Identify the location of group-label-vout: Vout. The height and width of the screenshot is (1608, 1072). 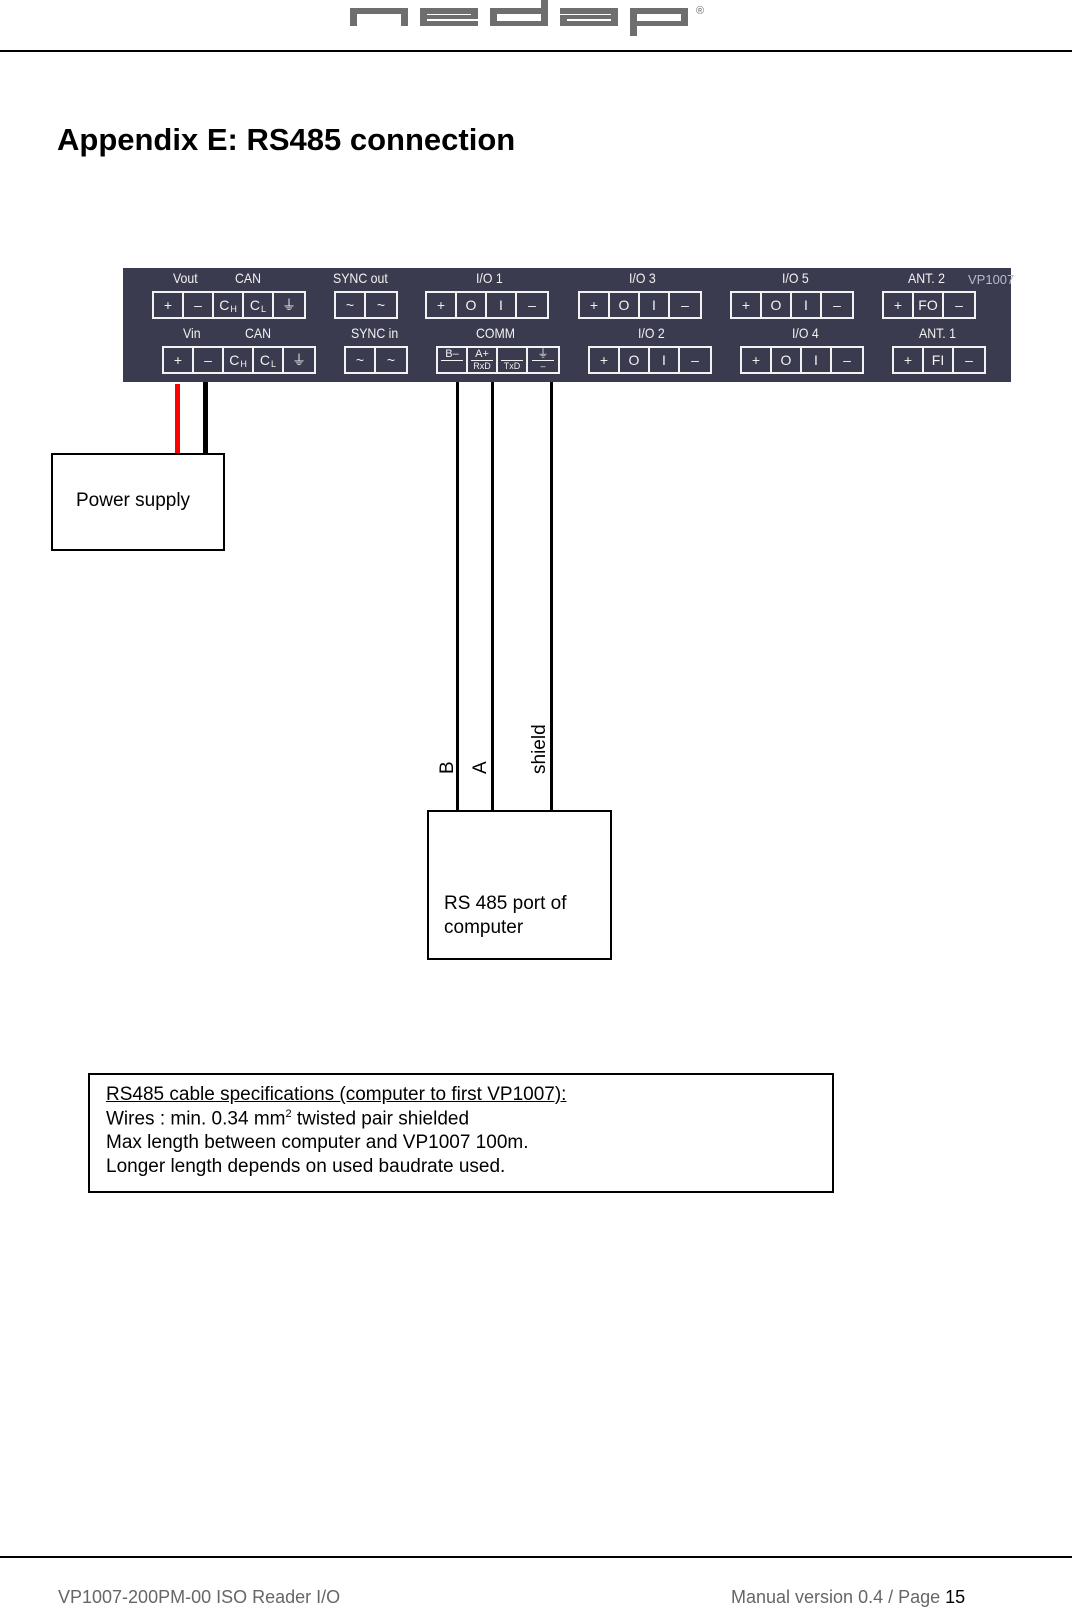
(185, 278).